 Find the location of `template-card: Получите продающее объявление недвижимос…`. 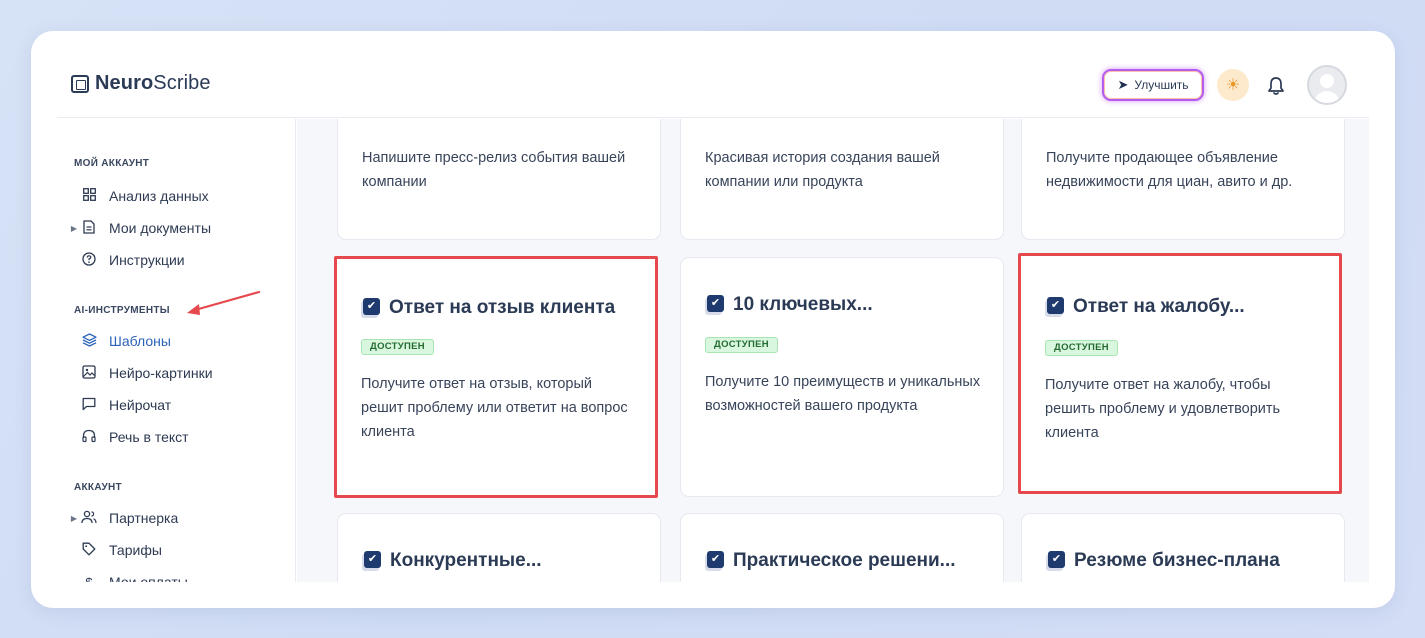

template-card: Получите продающее объявление недвижимос… is located at coordinates (1183, 179).